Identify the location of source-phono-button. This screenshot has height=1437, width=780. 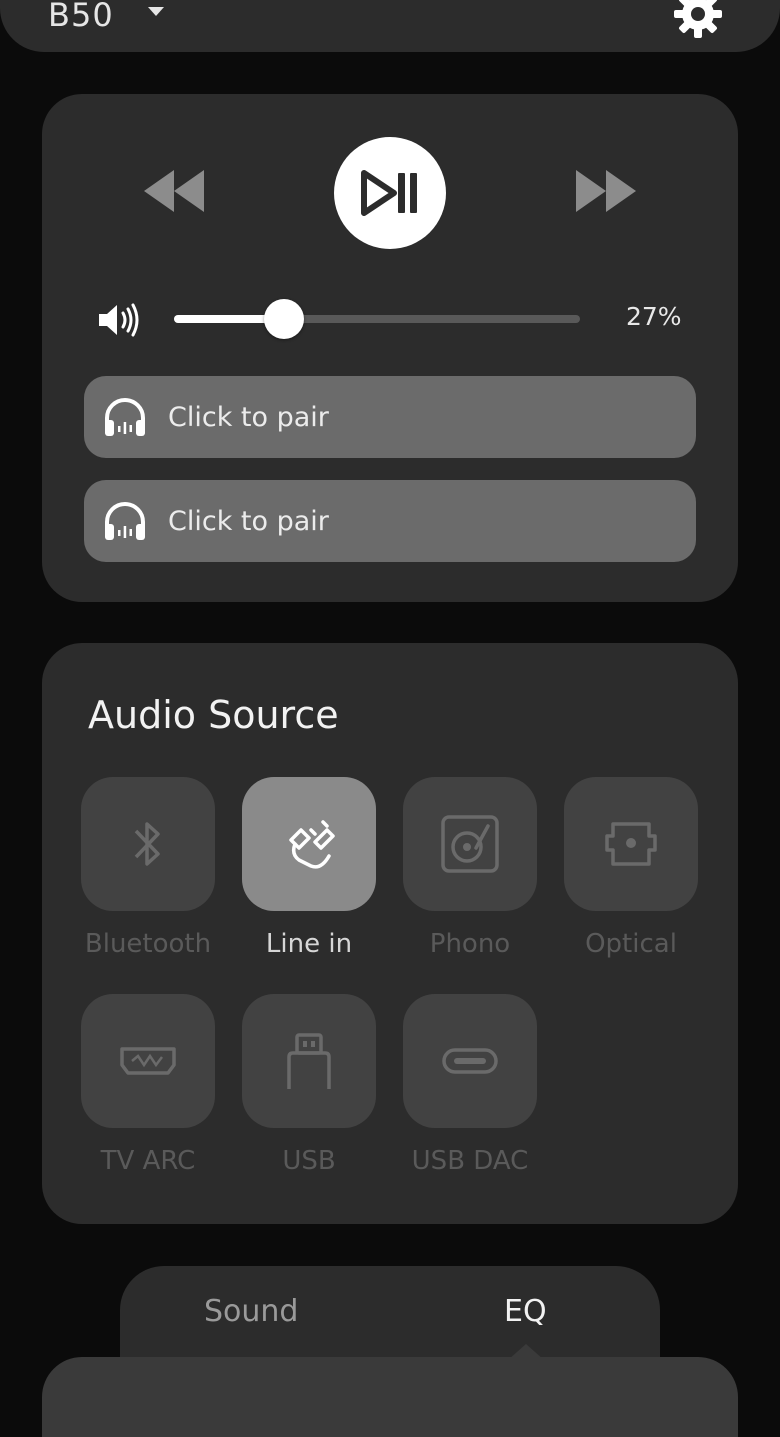
(470, 844).